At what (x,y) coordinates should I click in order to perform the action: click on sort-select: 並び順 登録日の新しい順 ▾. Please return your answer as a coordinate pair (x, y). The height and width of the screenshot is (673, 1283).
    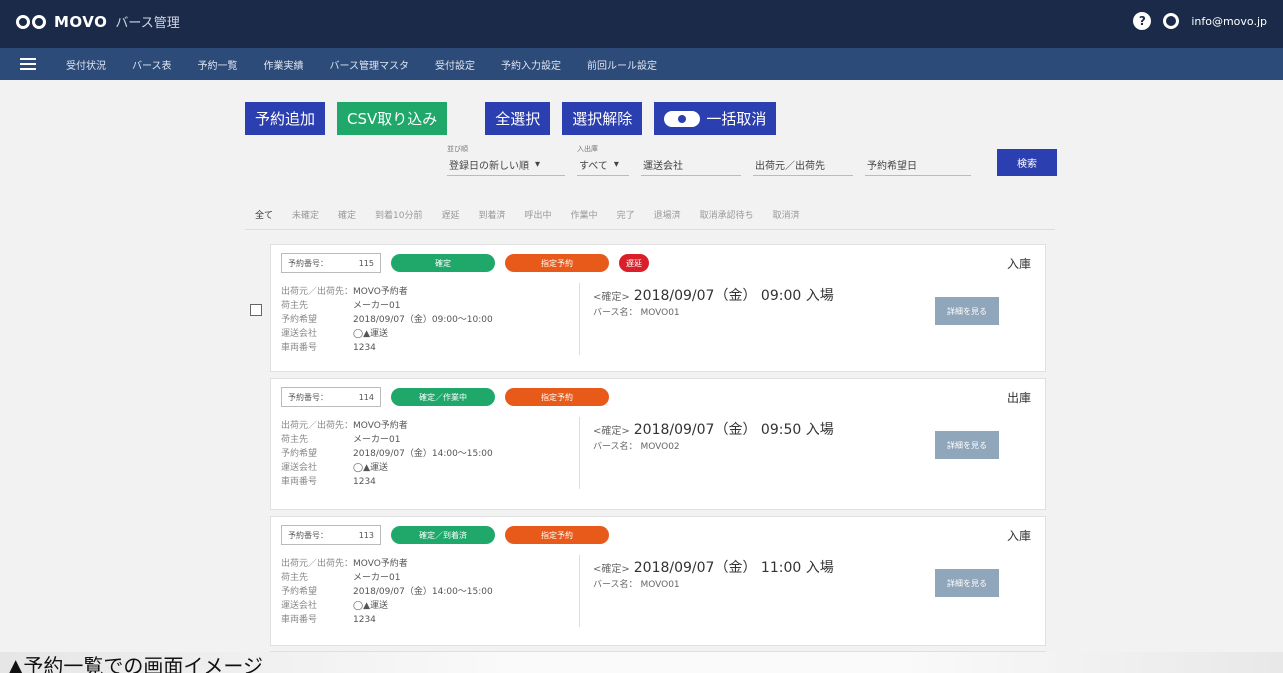
    Looking at the image, I should click on (506, 160).